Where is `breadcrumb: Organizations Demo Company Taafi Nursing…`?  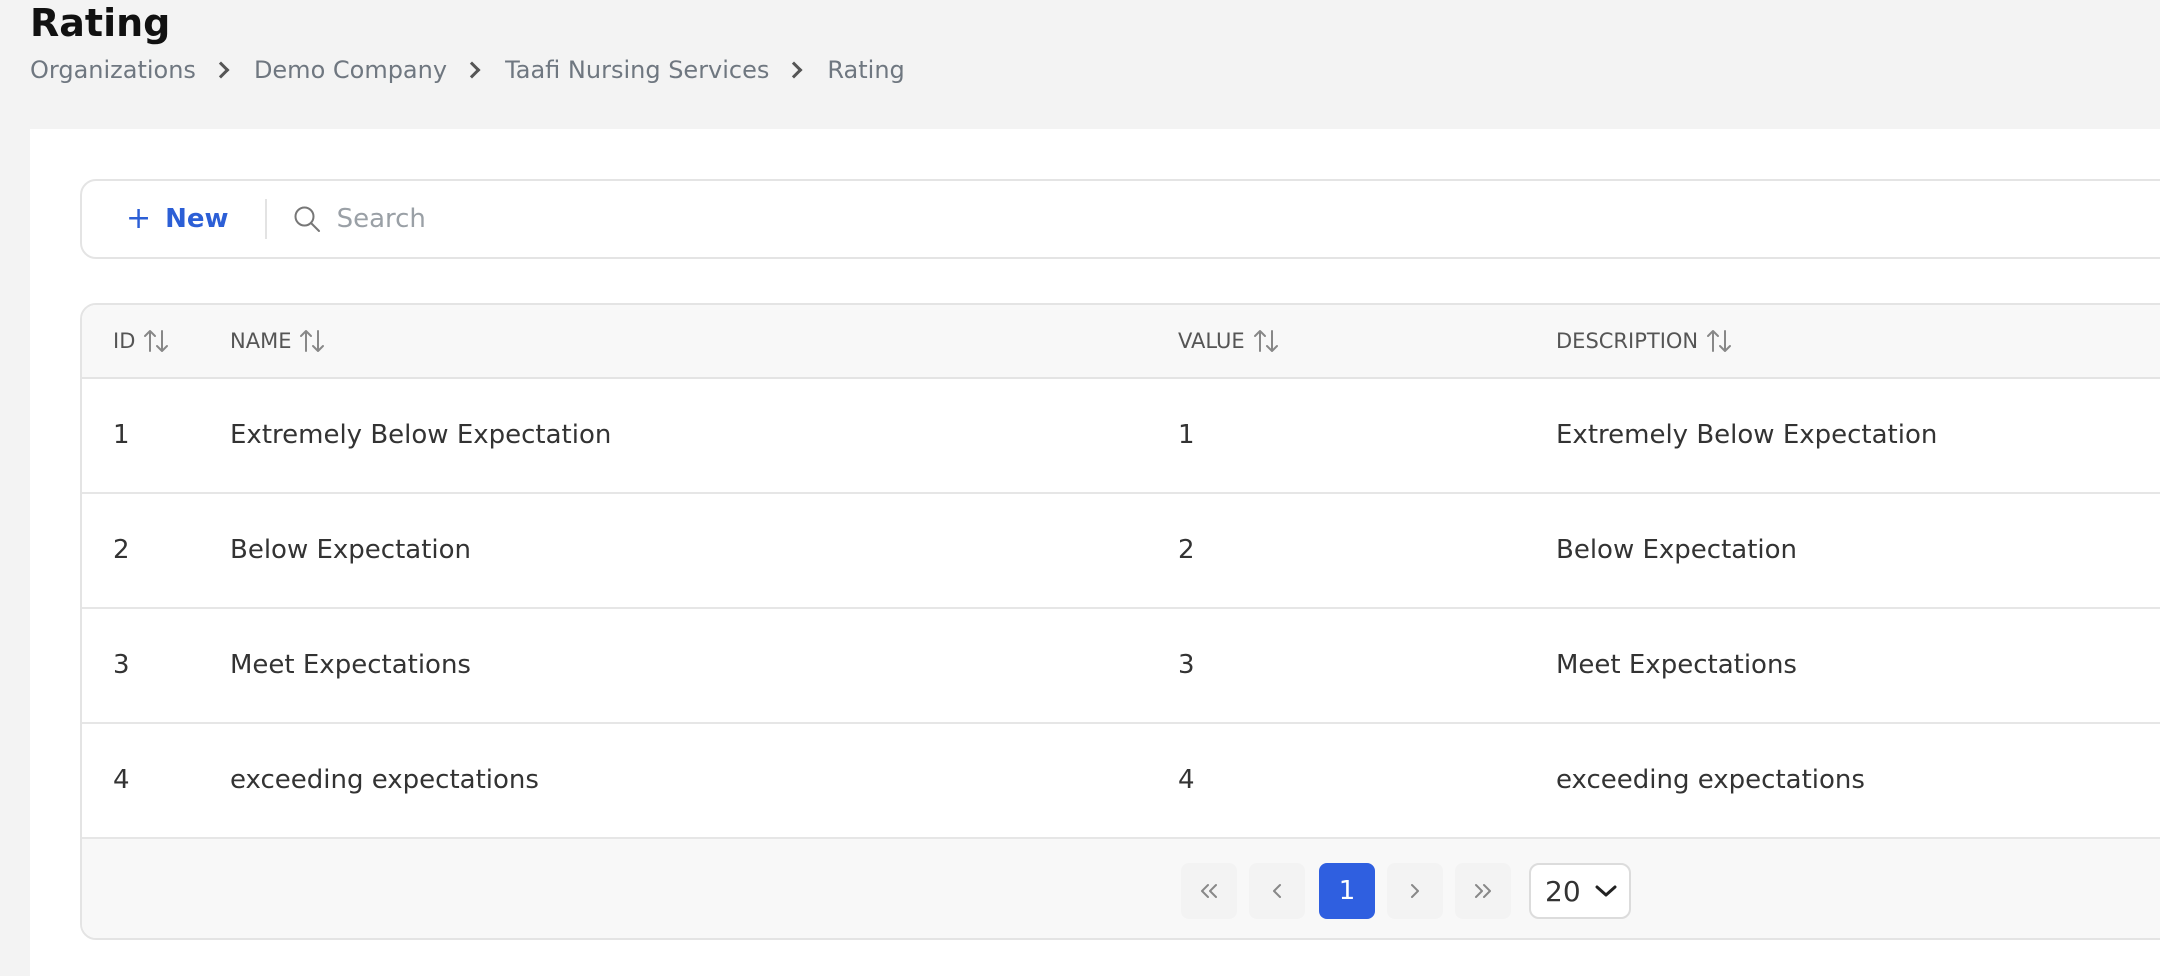 breadcrumb: Organizations Demo Company Taafi Nursing… is located at coordinates (467, 70).